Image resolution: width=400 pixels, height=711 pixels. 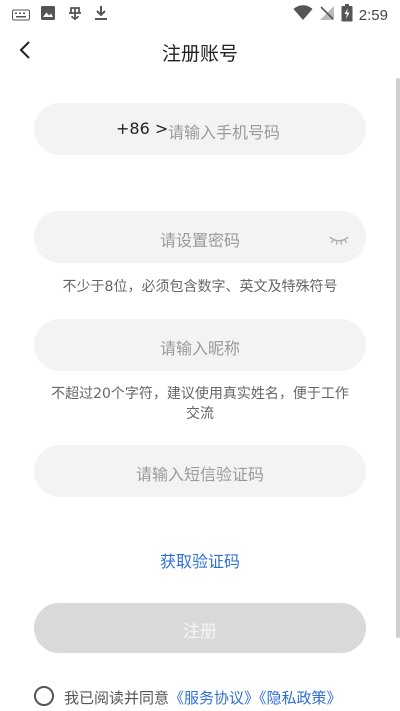 What do you see at coordinates (200, 287) in the screenshot?
I see `password-hint: 不少于8位，必须包含数字、英文及特殊符号` at bounding box center [200, 287].